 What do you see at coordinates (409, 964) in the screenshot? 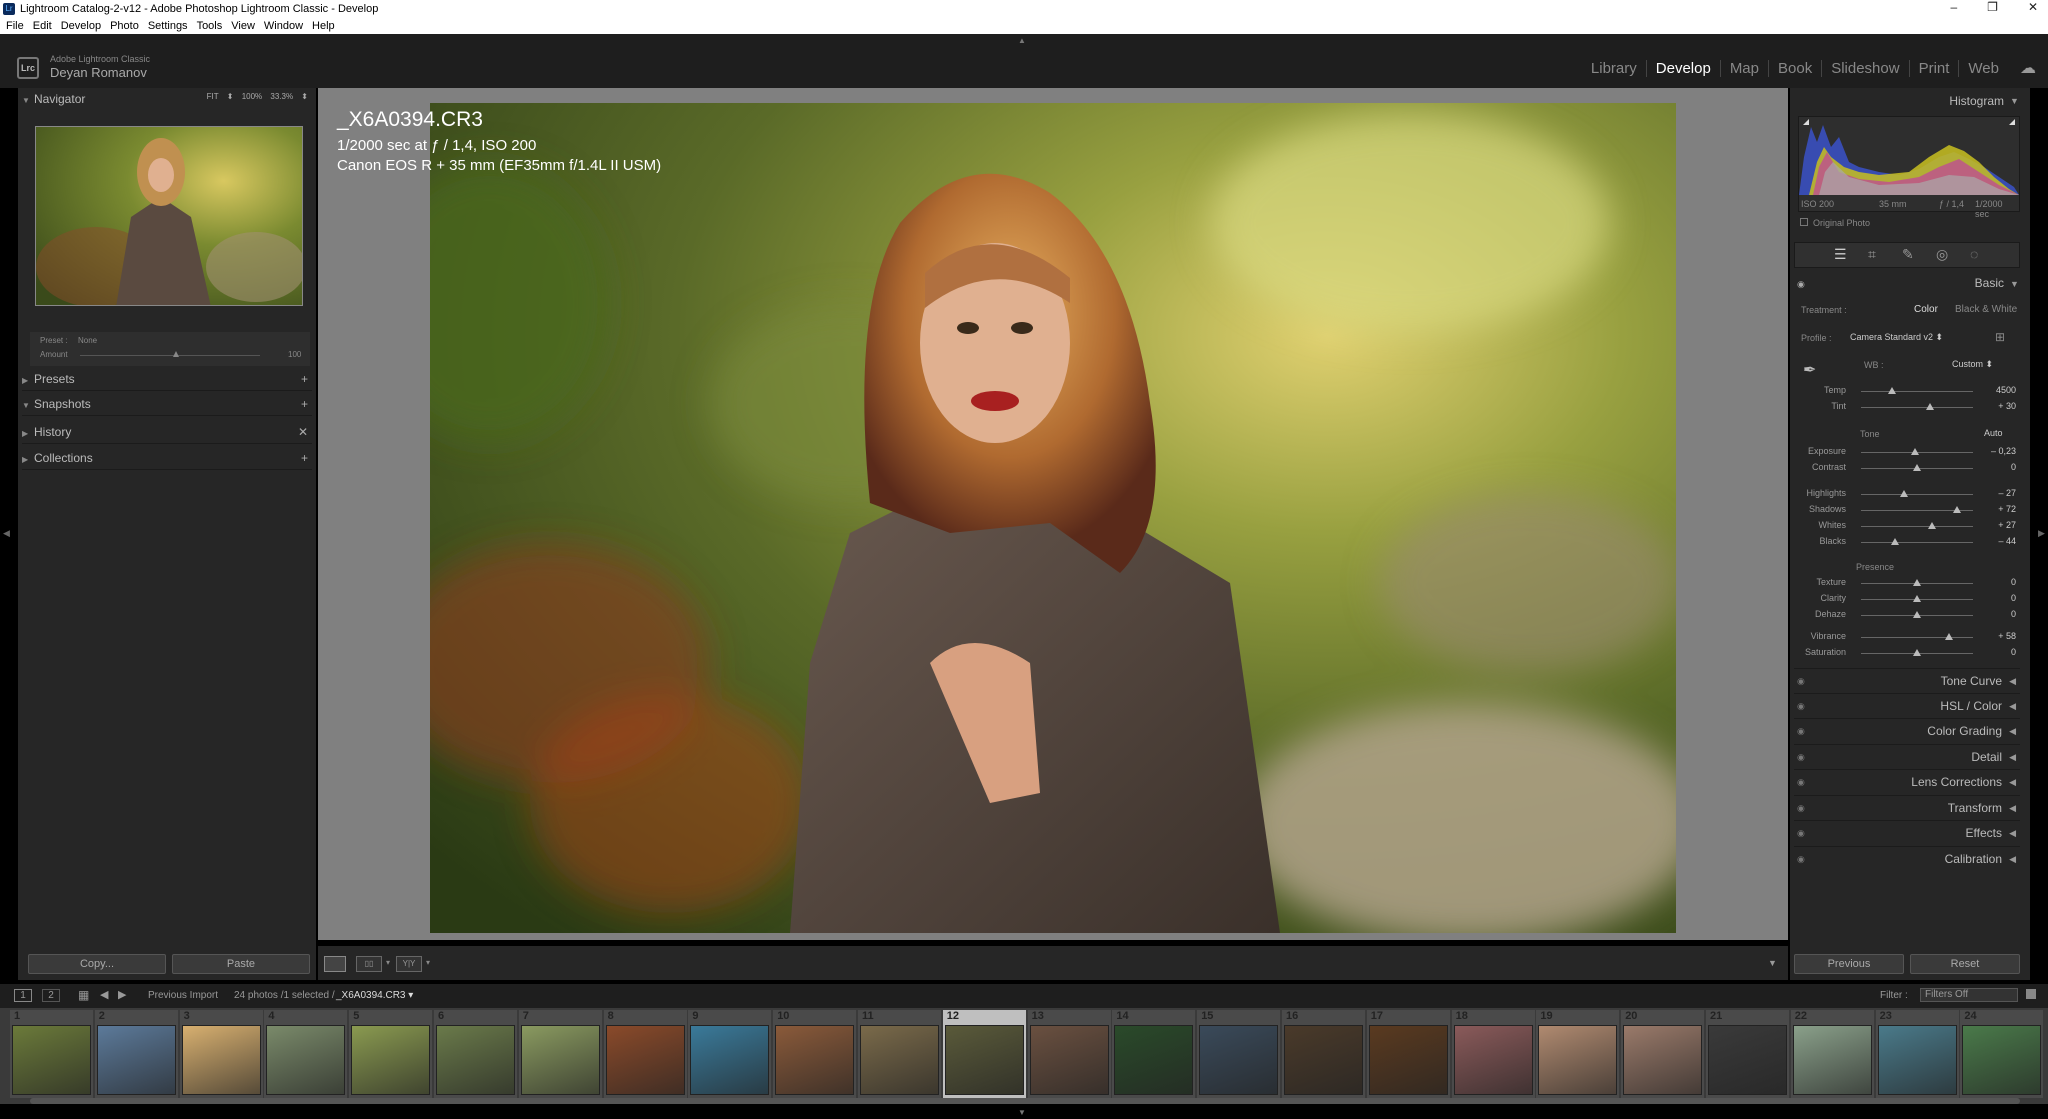
I see `yy-view-icon: Y|Y` at bounding box center [409, 964].